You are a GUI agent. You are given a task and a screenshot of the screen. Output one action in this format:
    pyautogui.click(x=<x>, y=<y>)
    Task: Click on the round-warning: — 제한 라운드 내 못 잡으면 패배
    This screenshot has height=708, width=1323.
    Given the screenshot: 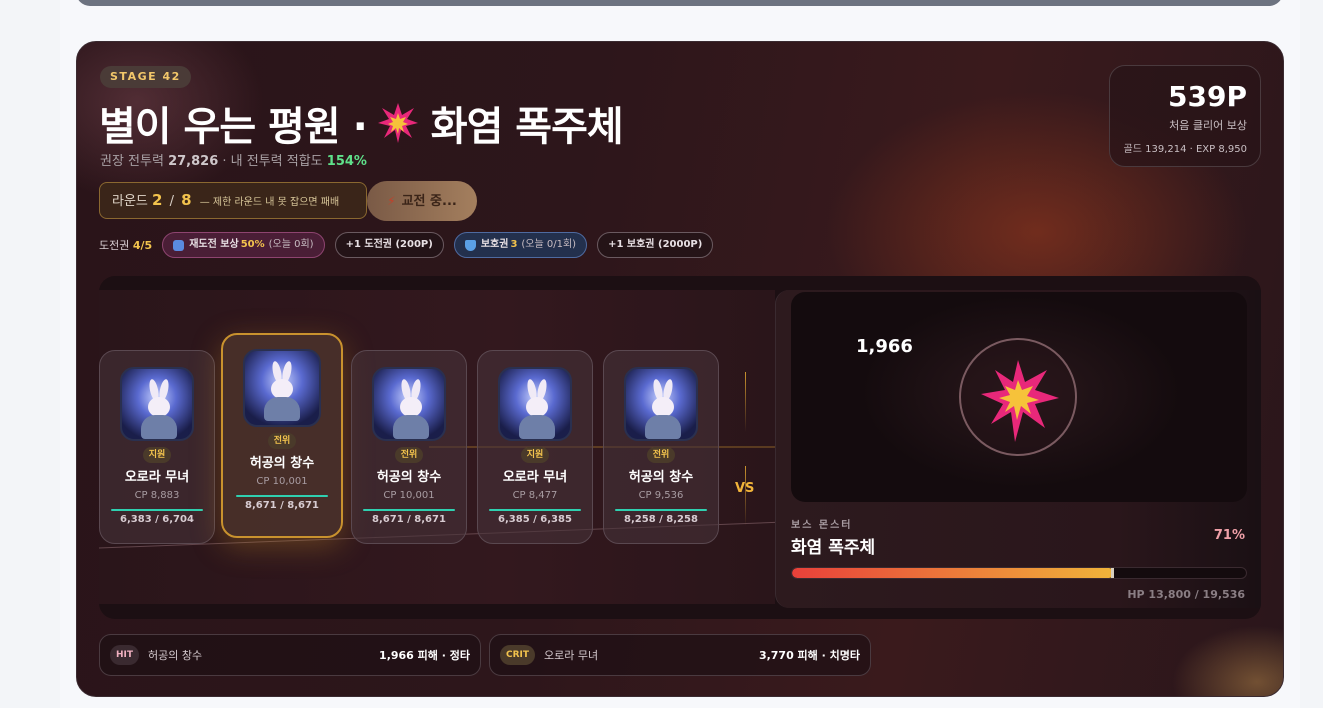 What is the action you would take?
    pyautogui.click(x=269, y=202)
    